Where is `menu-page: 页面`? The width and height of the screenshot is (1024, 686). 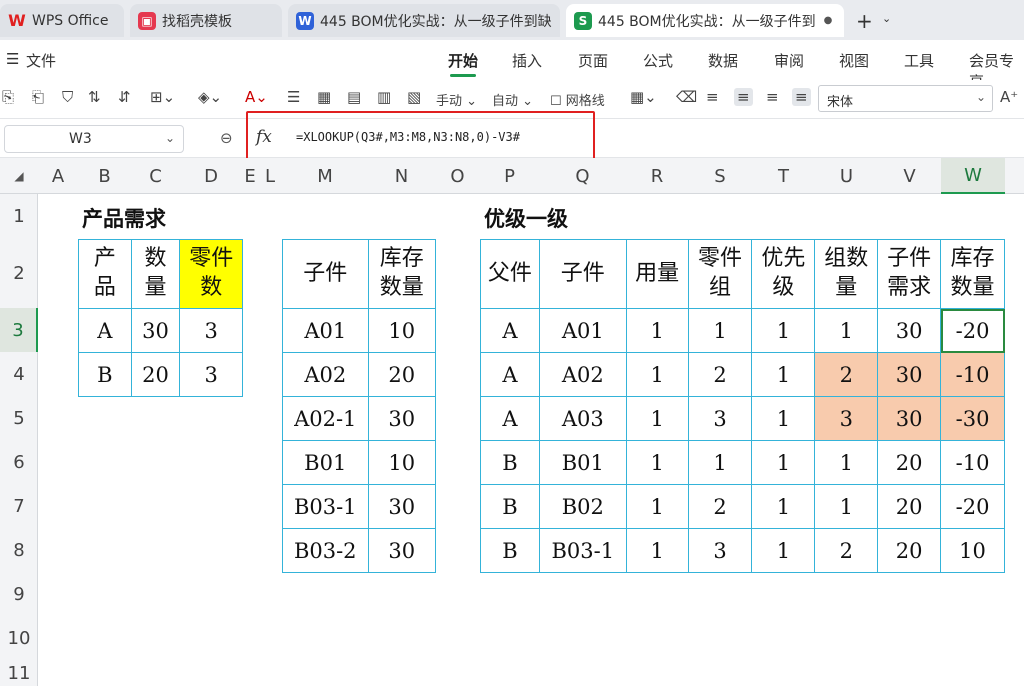 menu-page: 页面 is located at coordinates (593, 60).